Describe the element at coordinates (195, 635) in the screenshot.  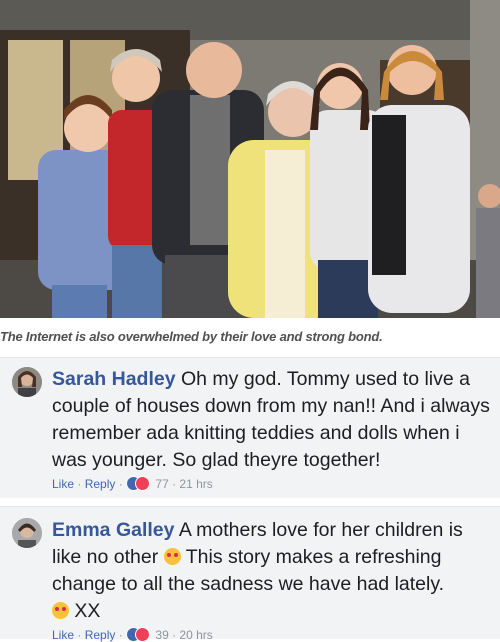
I see `comment-time: 20 hrs` at that location.